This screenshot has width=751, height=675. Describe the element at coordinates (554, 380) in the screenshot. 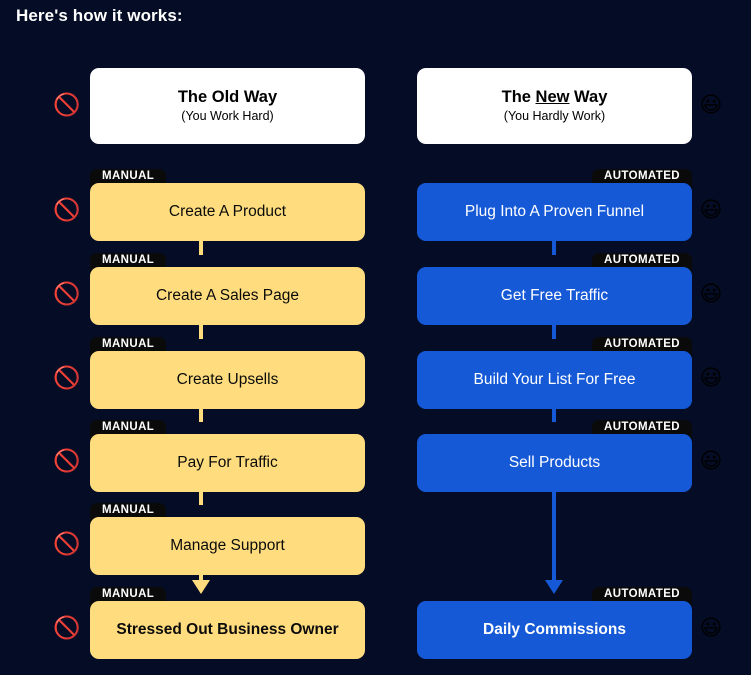

I see `new-step-3-label: Build Your List For Free` at that location.